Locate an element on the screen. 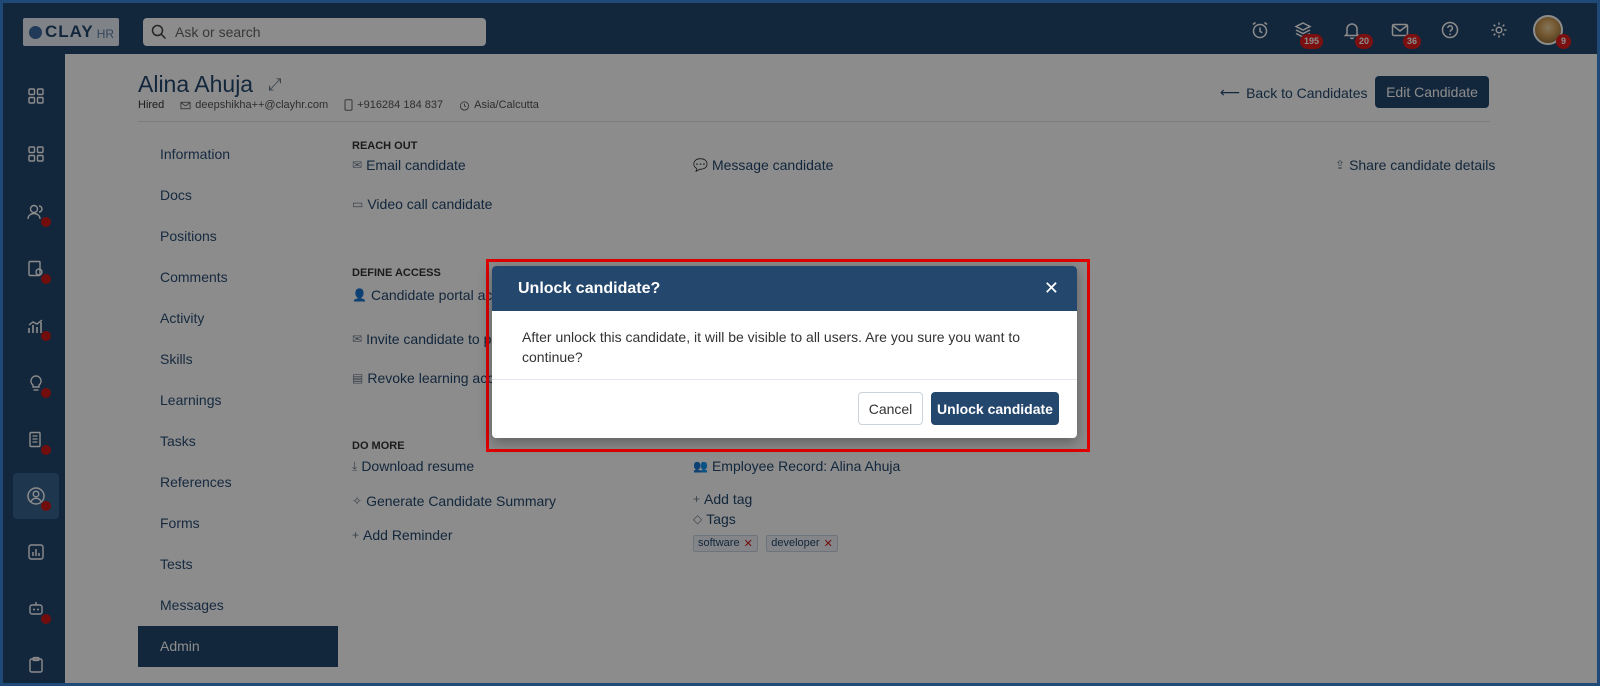 The image size is (1600, 686). close-icon: ✕ is located at coordinates (1051, 288).